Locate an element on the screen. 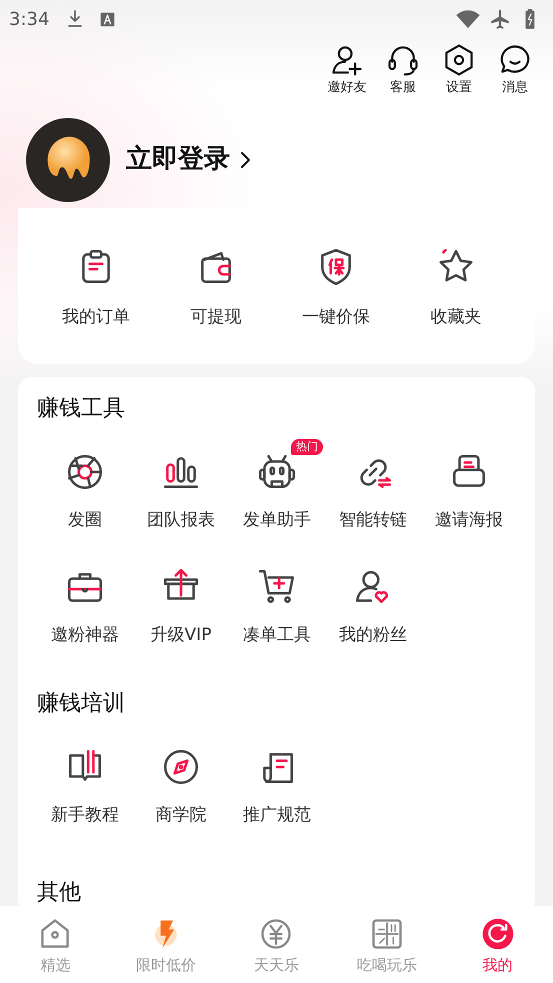  tool-button: 邀粉神器 is located at coordinates (85, 607).